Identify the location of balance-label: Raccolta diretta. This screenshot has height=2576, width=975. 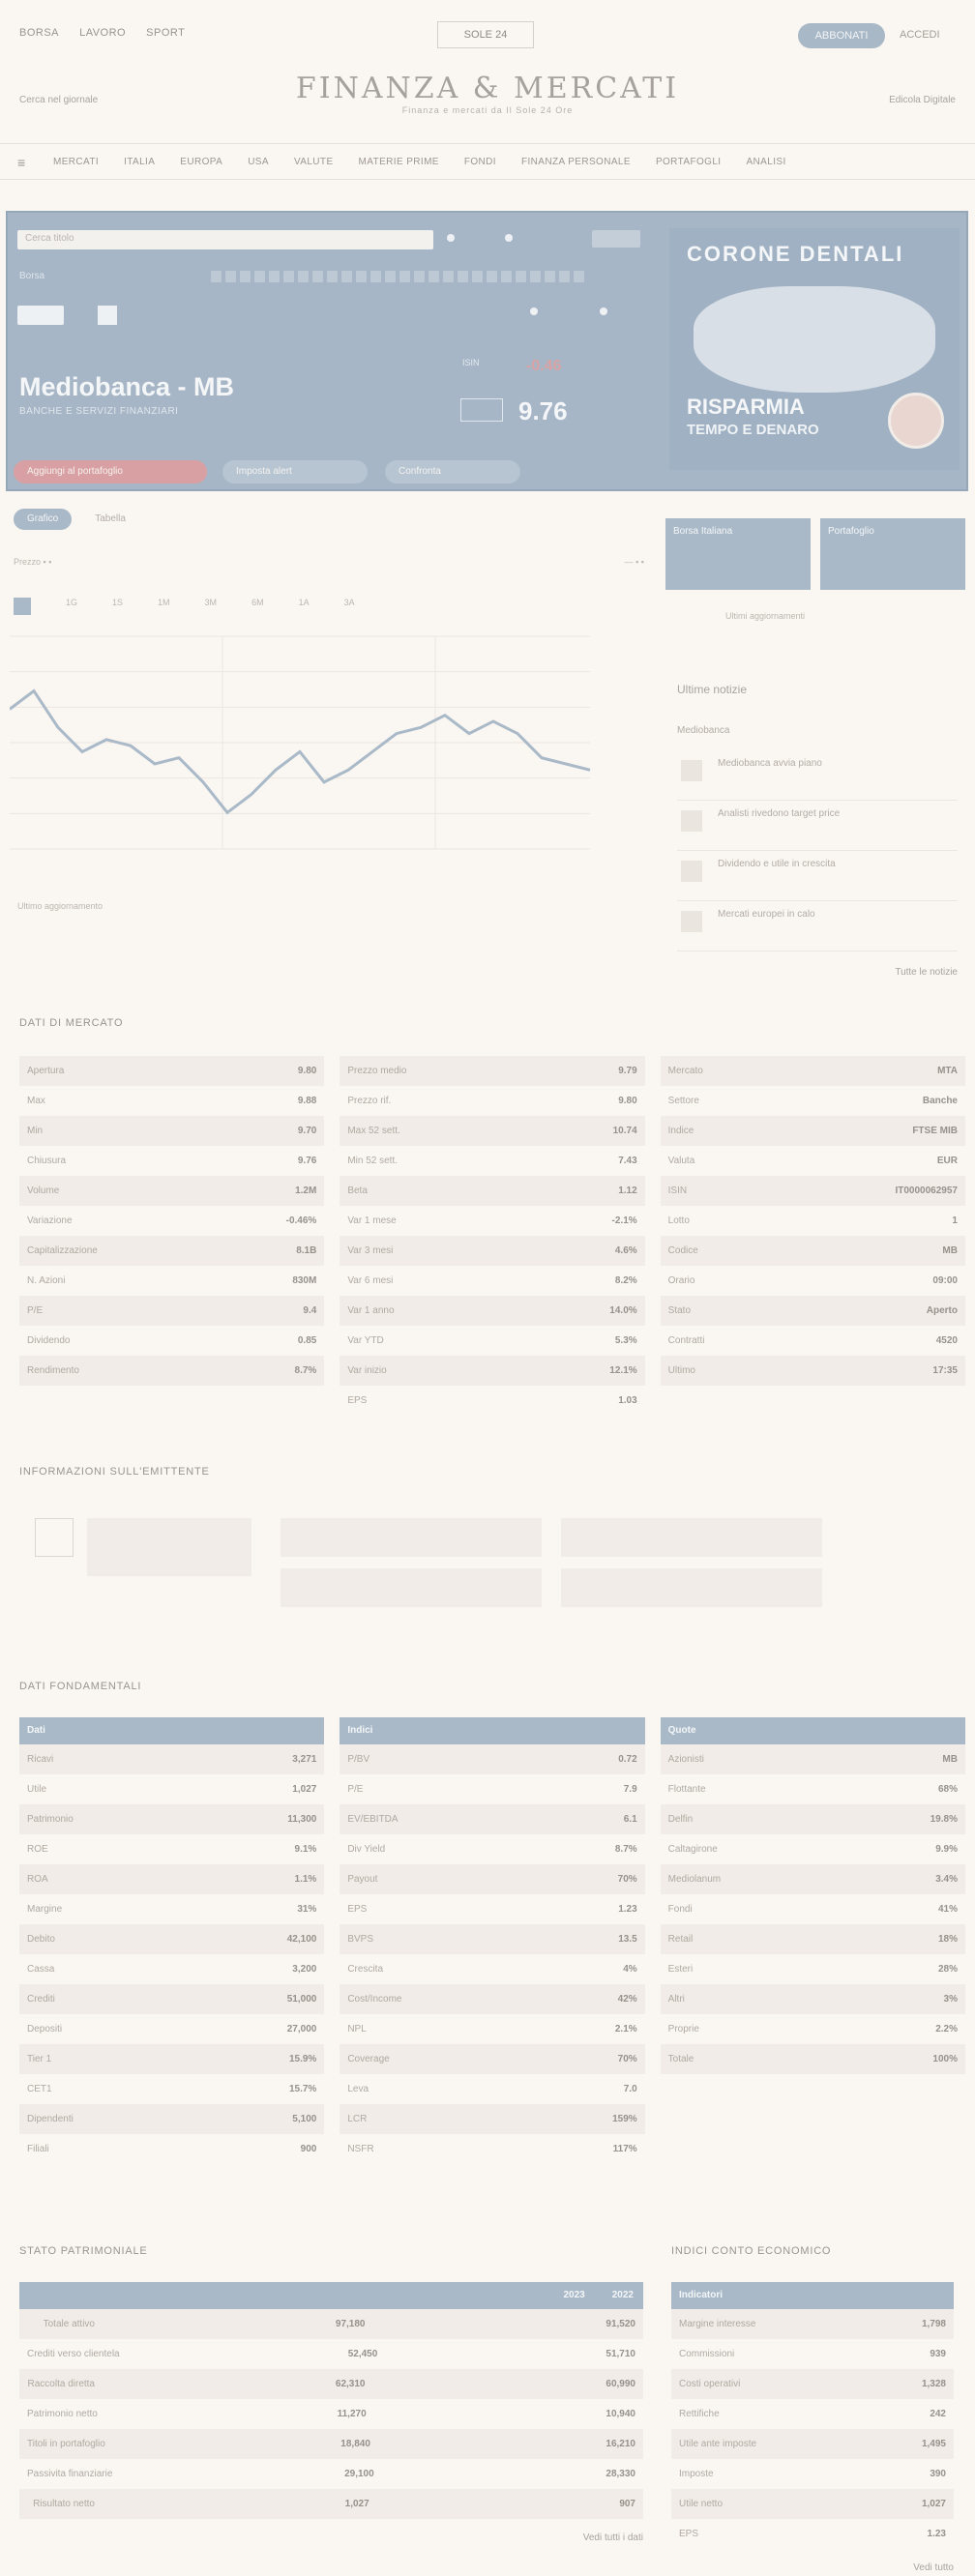
(61, 2384).